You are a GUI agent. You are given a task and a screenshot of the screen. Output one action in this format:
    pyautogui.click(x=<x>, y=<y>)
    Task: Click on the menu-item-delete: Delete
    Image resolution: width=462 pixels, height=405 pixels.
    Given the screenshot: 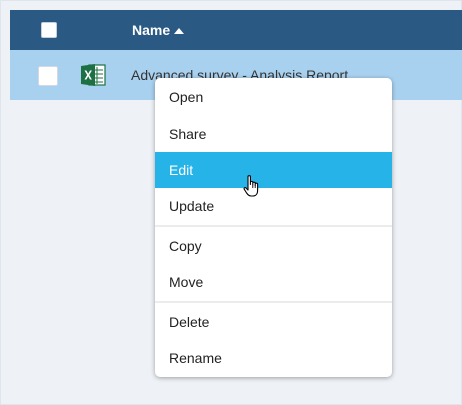 What is the action you would take?
    pyautogui.click(x=273, y=322)
    